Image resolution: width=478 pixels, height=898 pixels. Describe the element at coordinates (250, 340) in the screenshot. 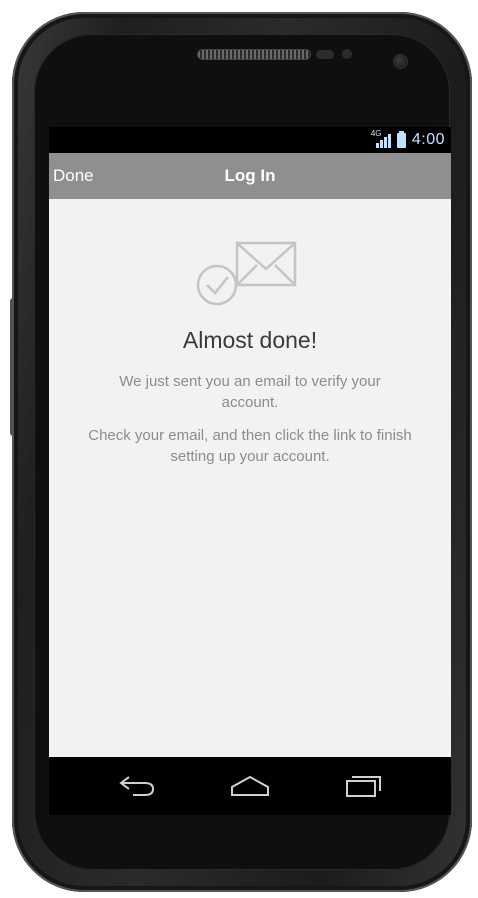

I see `confirmation-heading: Almost done!` at that location.